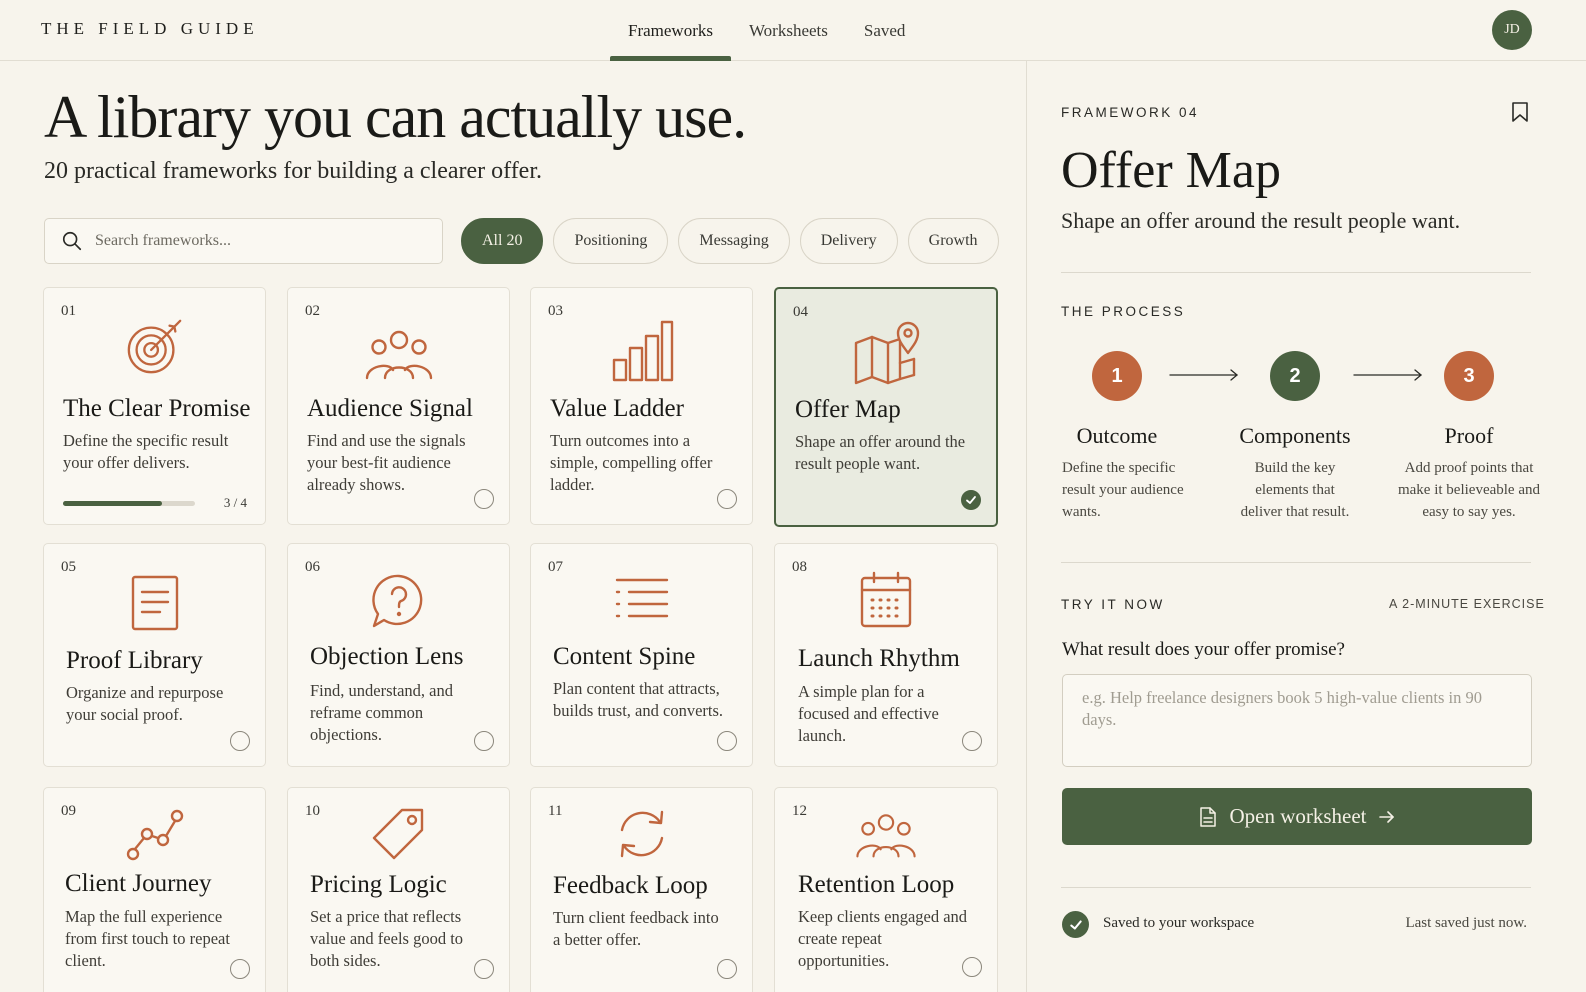 The width and height of the screenshot is (1586, 992). I want to click on card-title: Feedback Loop, so click(630, 885).